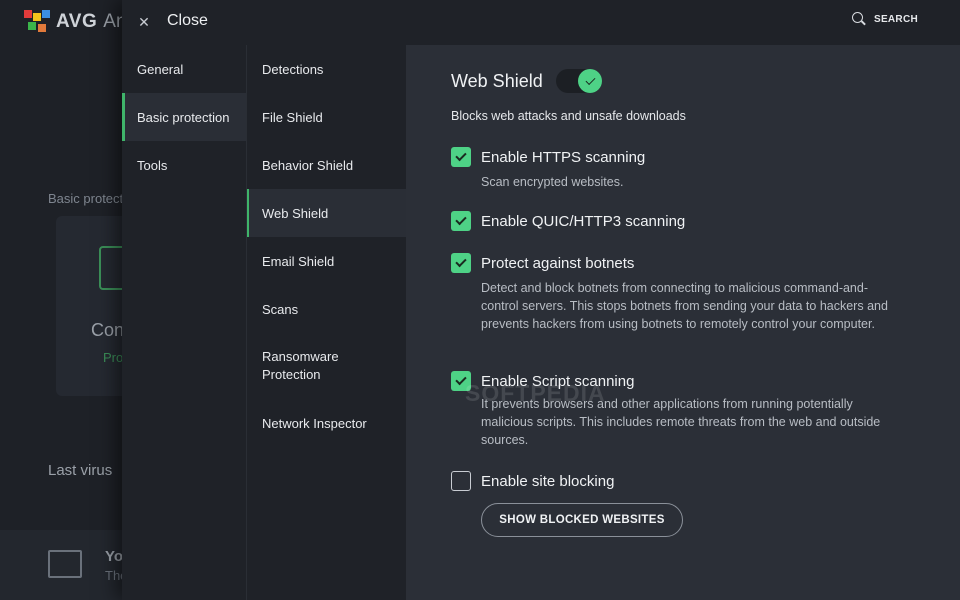 Image resolution: width=960 pixels, height=600 pixels. Describe the element at coordinates (326, 117) in the screenshot. I see `nav-file-shield: File Shield` at that location.